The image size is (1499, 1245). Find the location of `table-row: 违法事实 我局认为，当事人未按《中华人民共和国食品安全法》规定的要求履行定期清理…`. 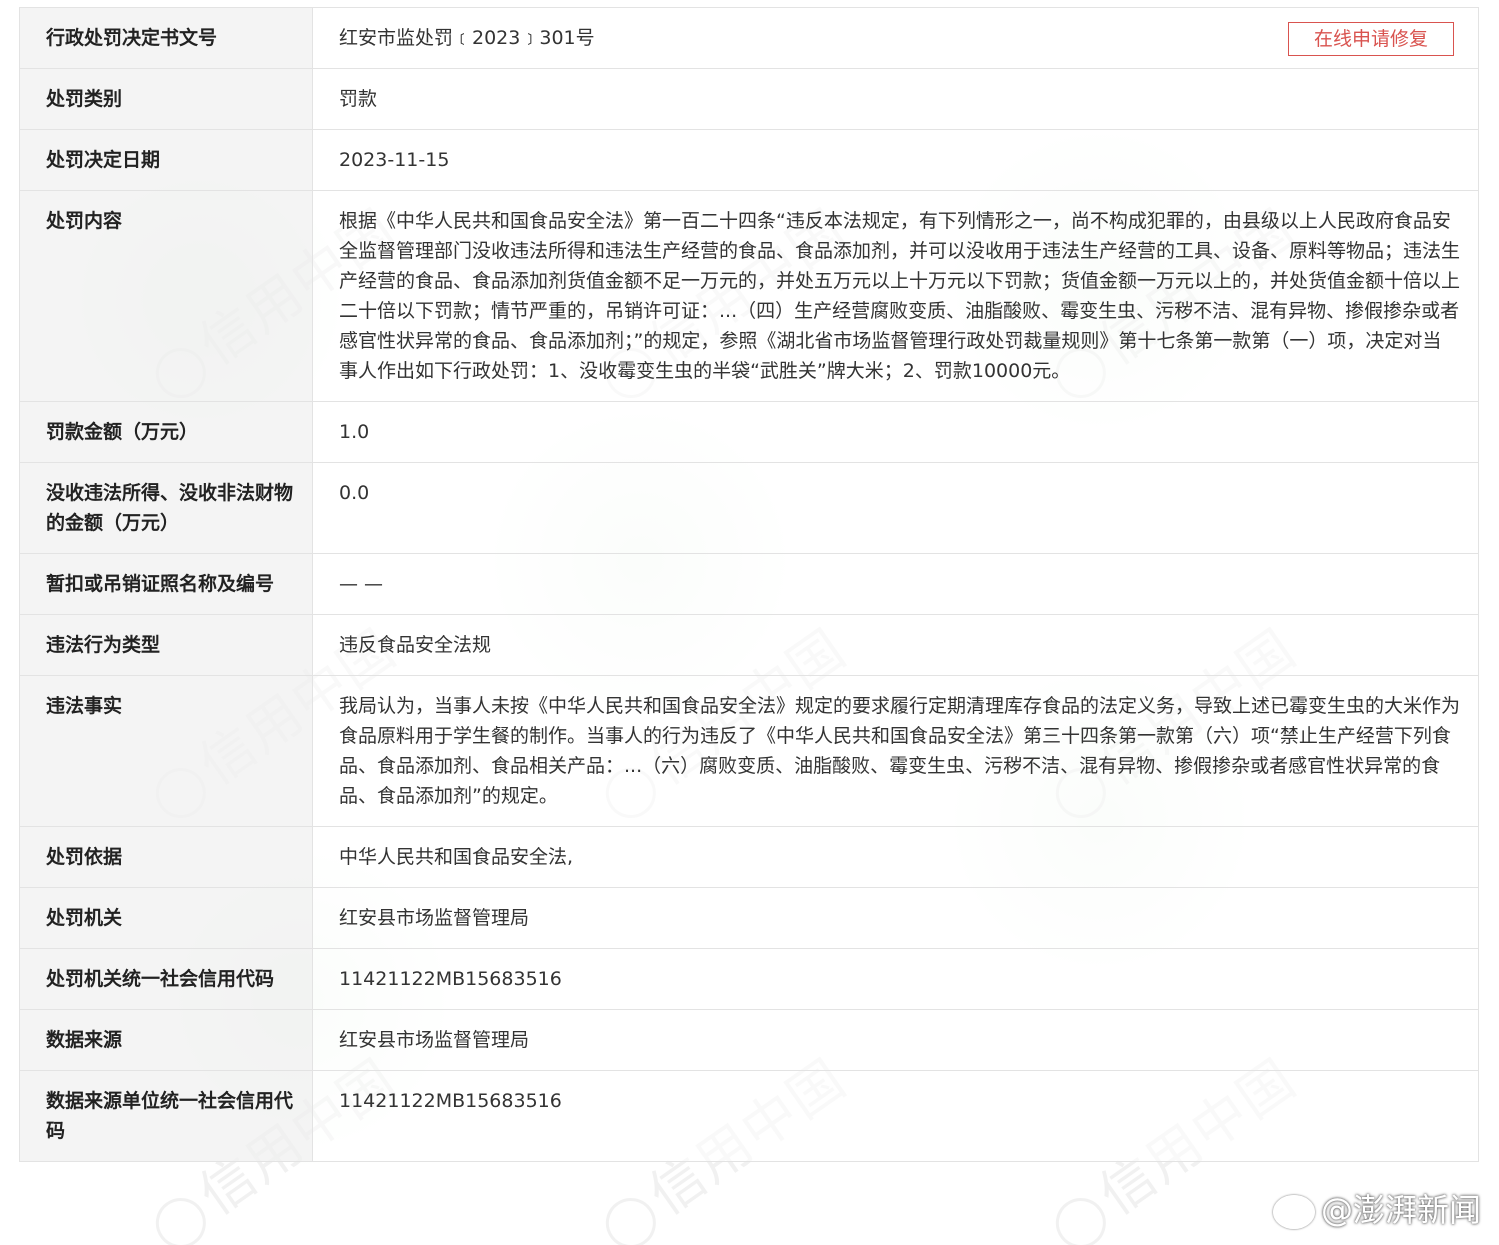

table-row: 违法事实 我局认为，当事人未按《中华人民共和国食品安全法》规定的要求履行定期清理… is located at coordinates (749, 751).